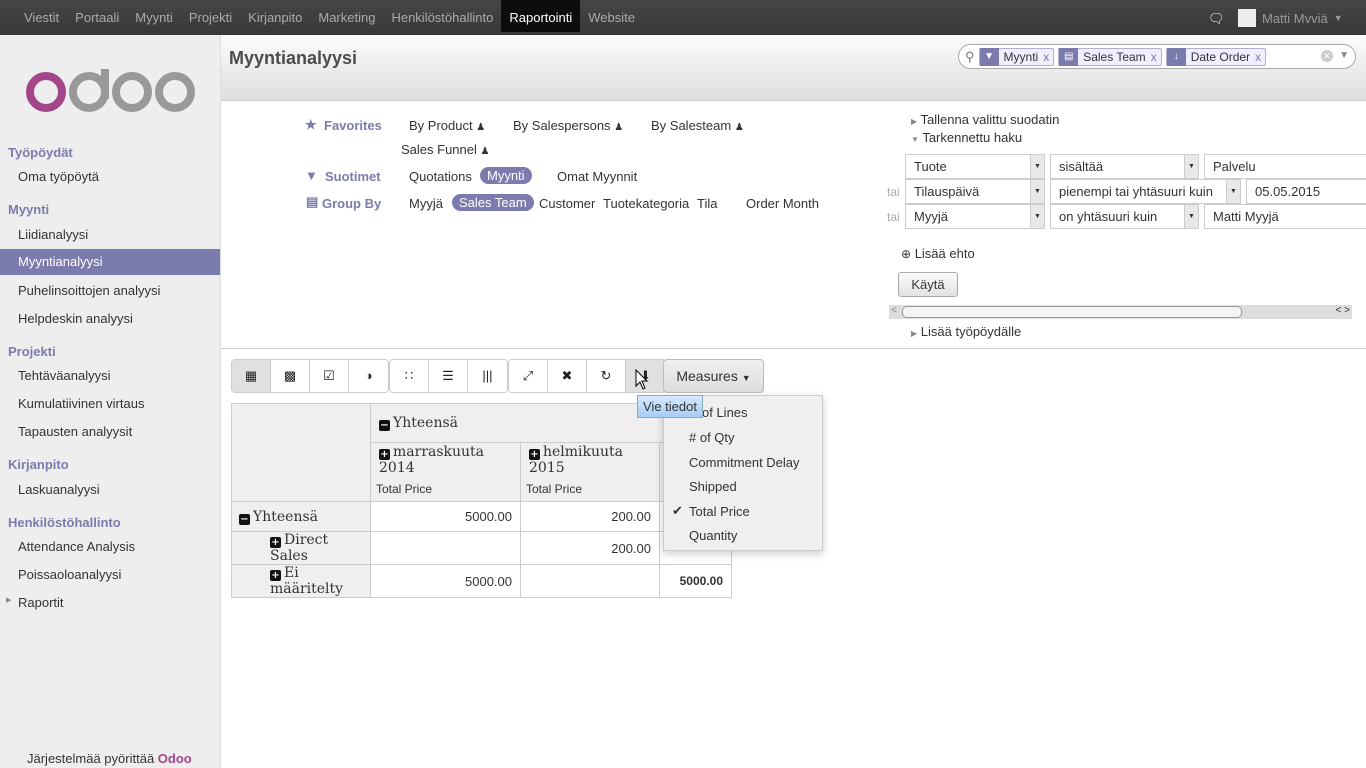 This screenshot has height=768, width=1366. Describe the element at coordinates (487, 376) in the screenshot. I see `columns-button: |||` at that location.